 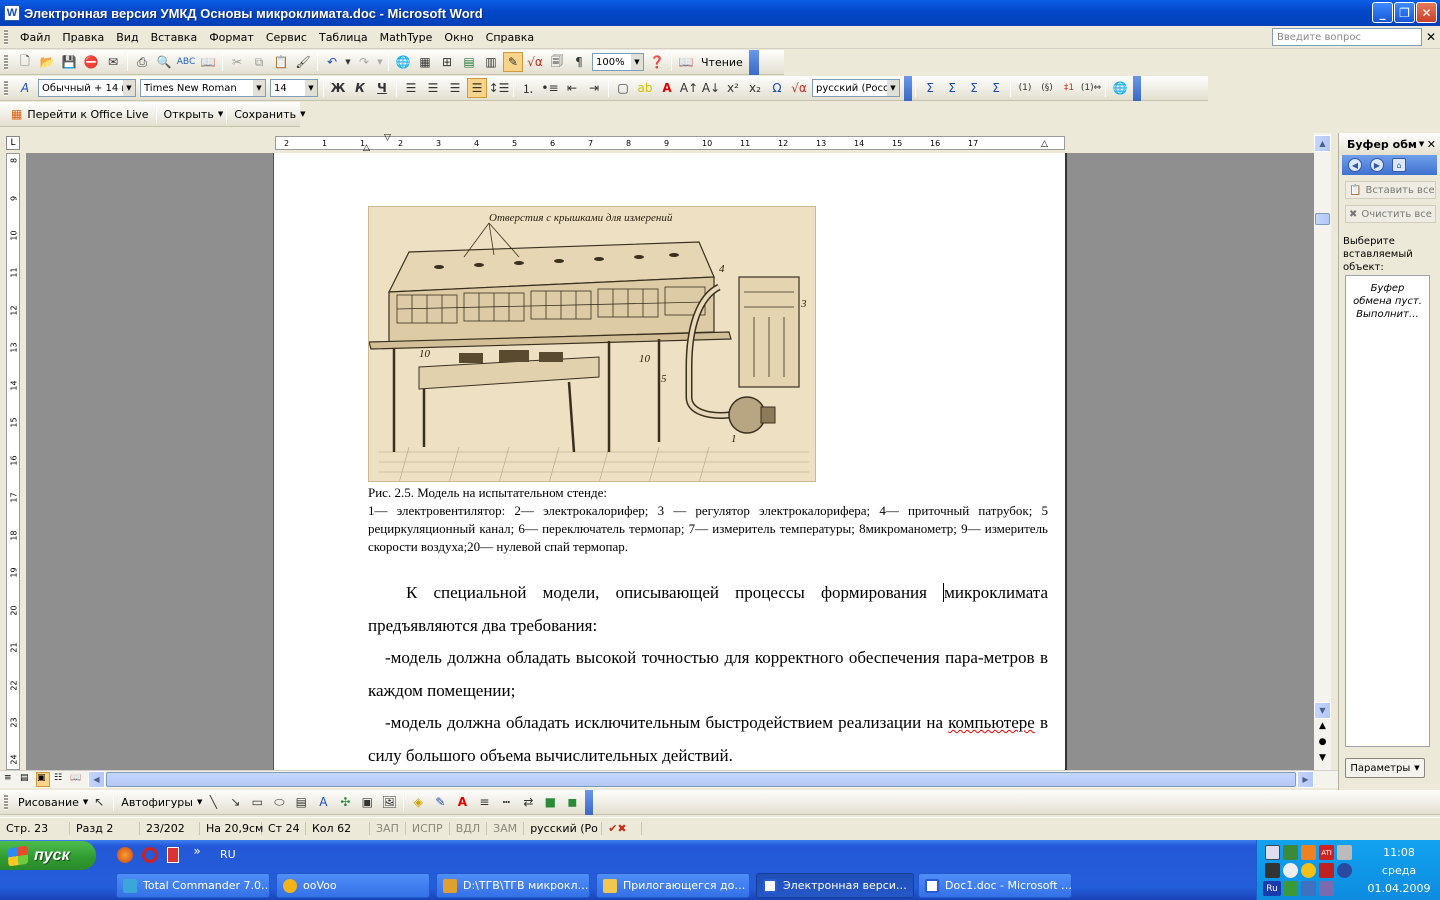 What do you see at coordinates (657, 62) in the screenshot?
I see `help-icon: ❓` at bounding box center [657, 62].